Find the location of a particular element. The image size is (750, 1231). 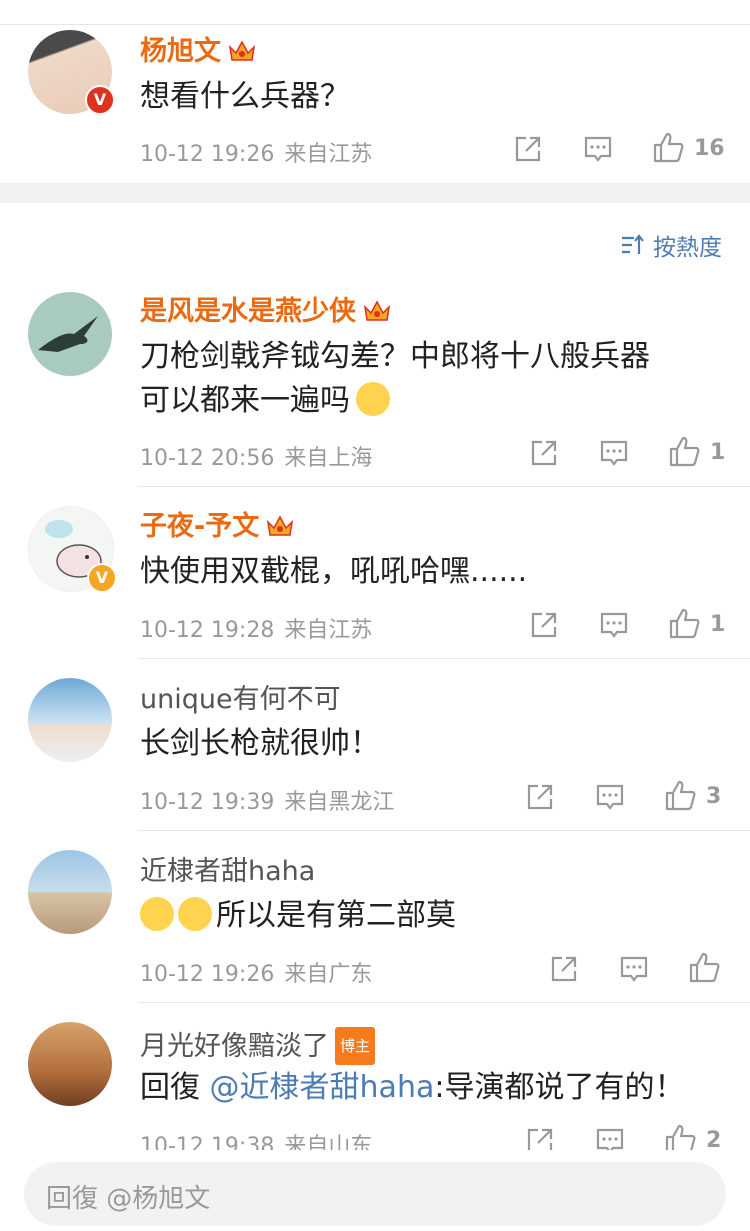

sort-toggle: 按熱度 is located at coordinates (671, 245).